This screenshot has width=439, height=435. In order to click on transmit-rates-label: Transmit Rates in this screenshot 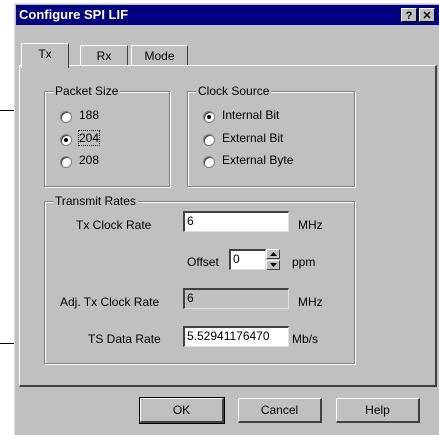, I will do `click(95, 201)`.